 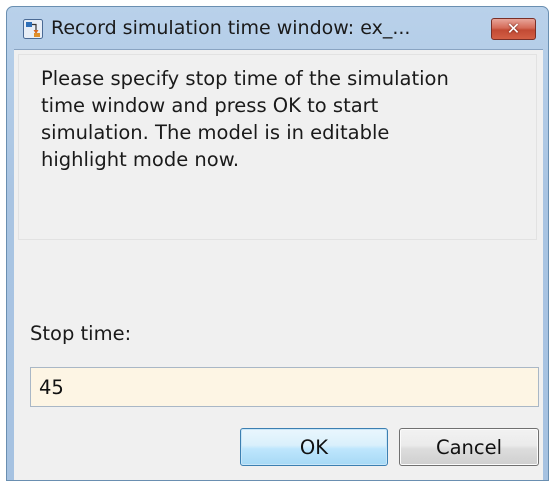 I want to click on stop-time-label: Stop time:, so click(x=81, y=333).